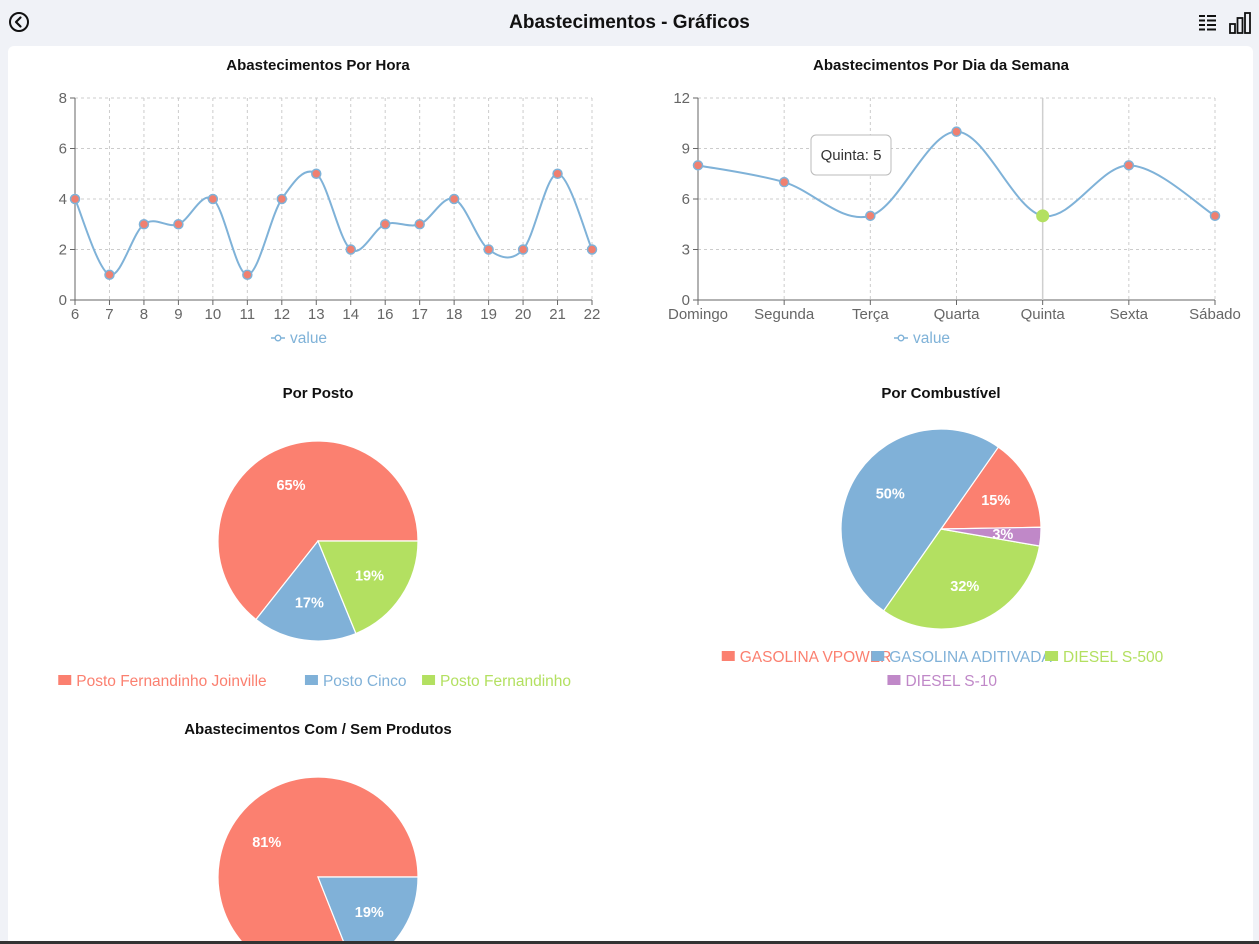  Describe the element at coordinates (957, 314) in the screenshot. I see `x-tick-label: Quarta` at that location.